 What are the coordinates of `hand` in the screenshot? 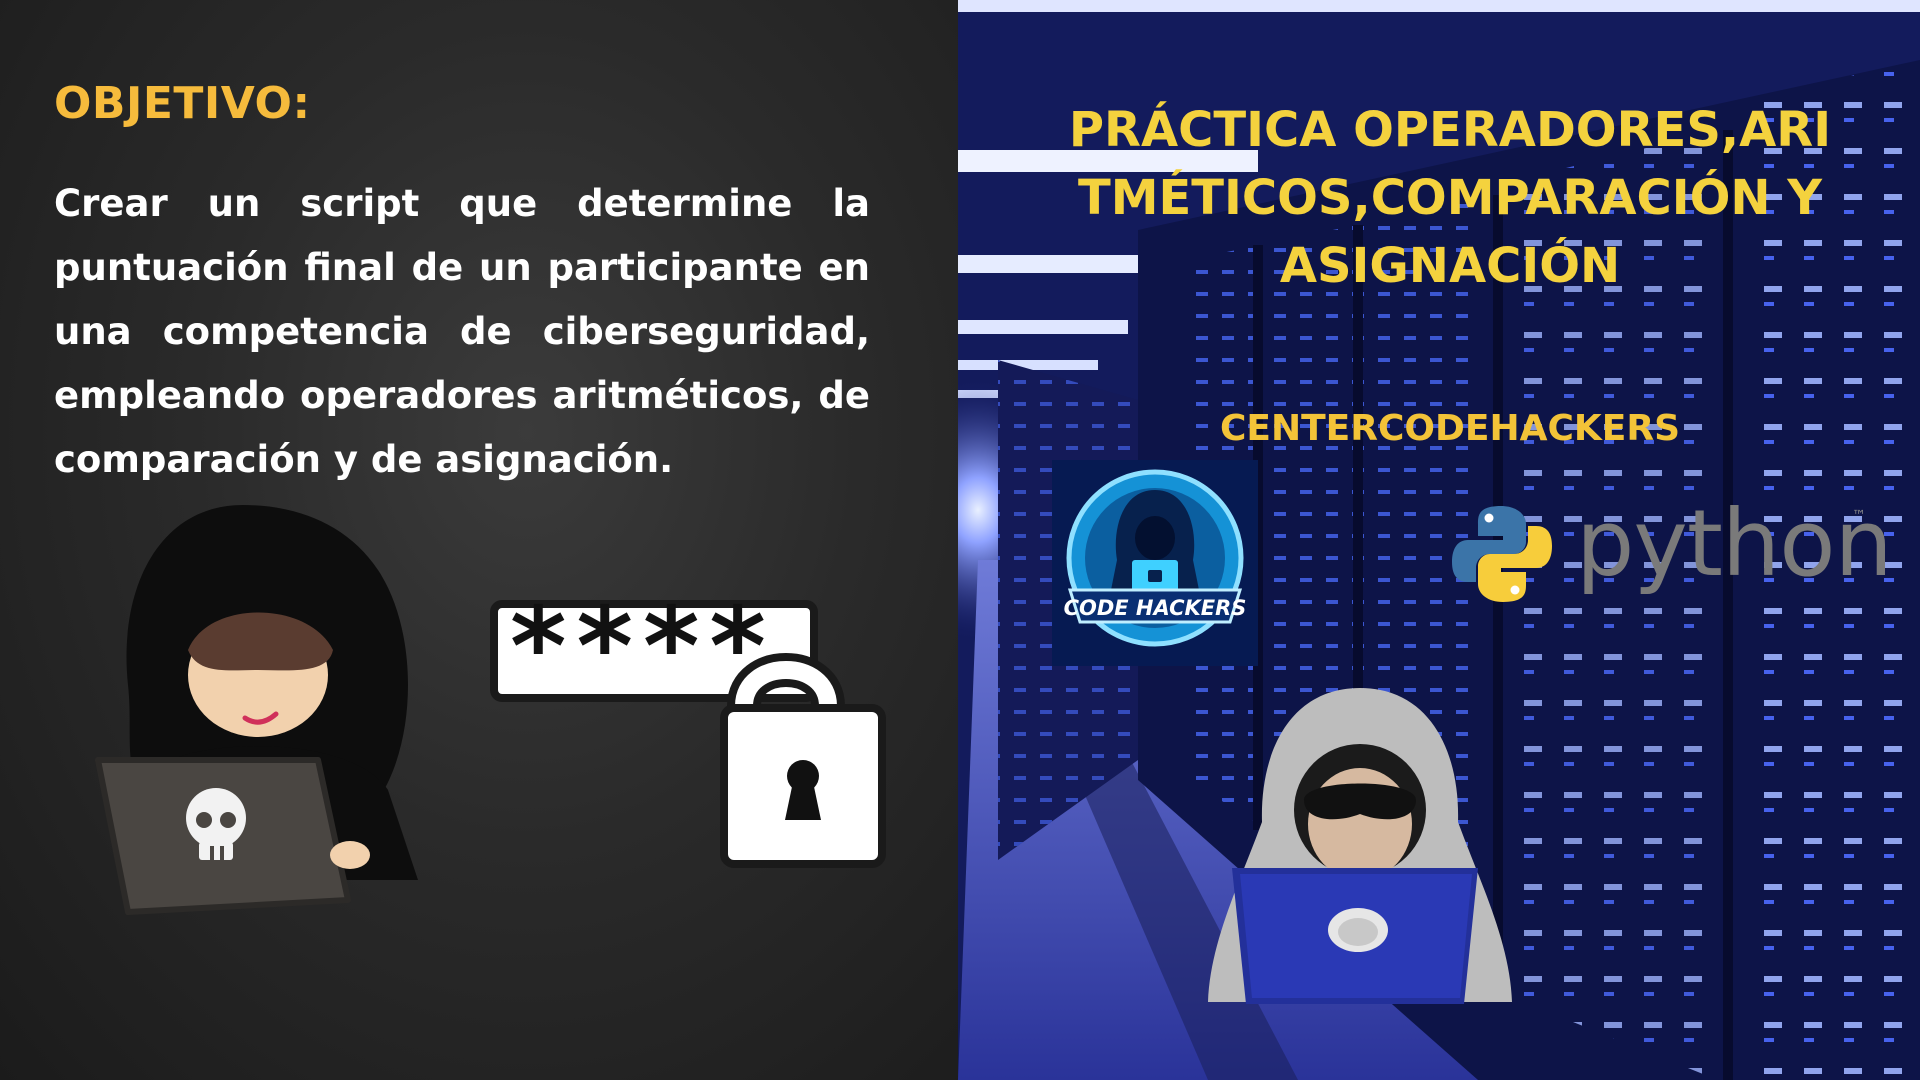 It's located at (350, 855).